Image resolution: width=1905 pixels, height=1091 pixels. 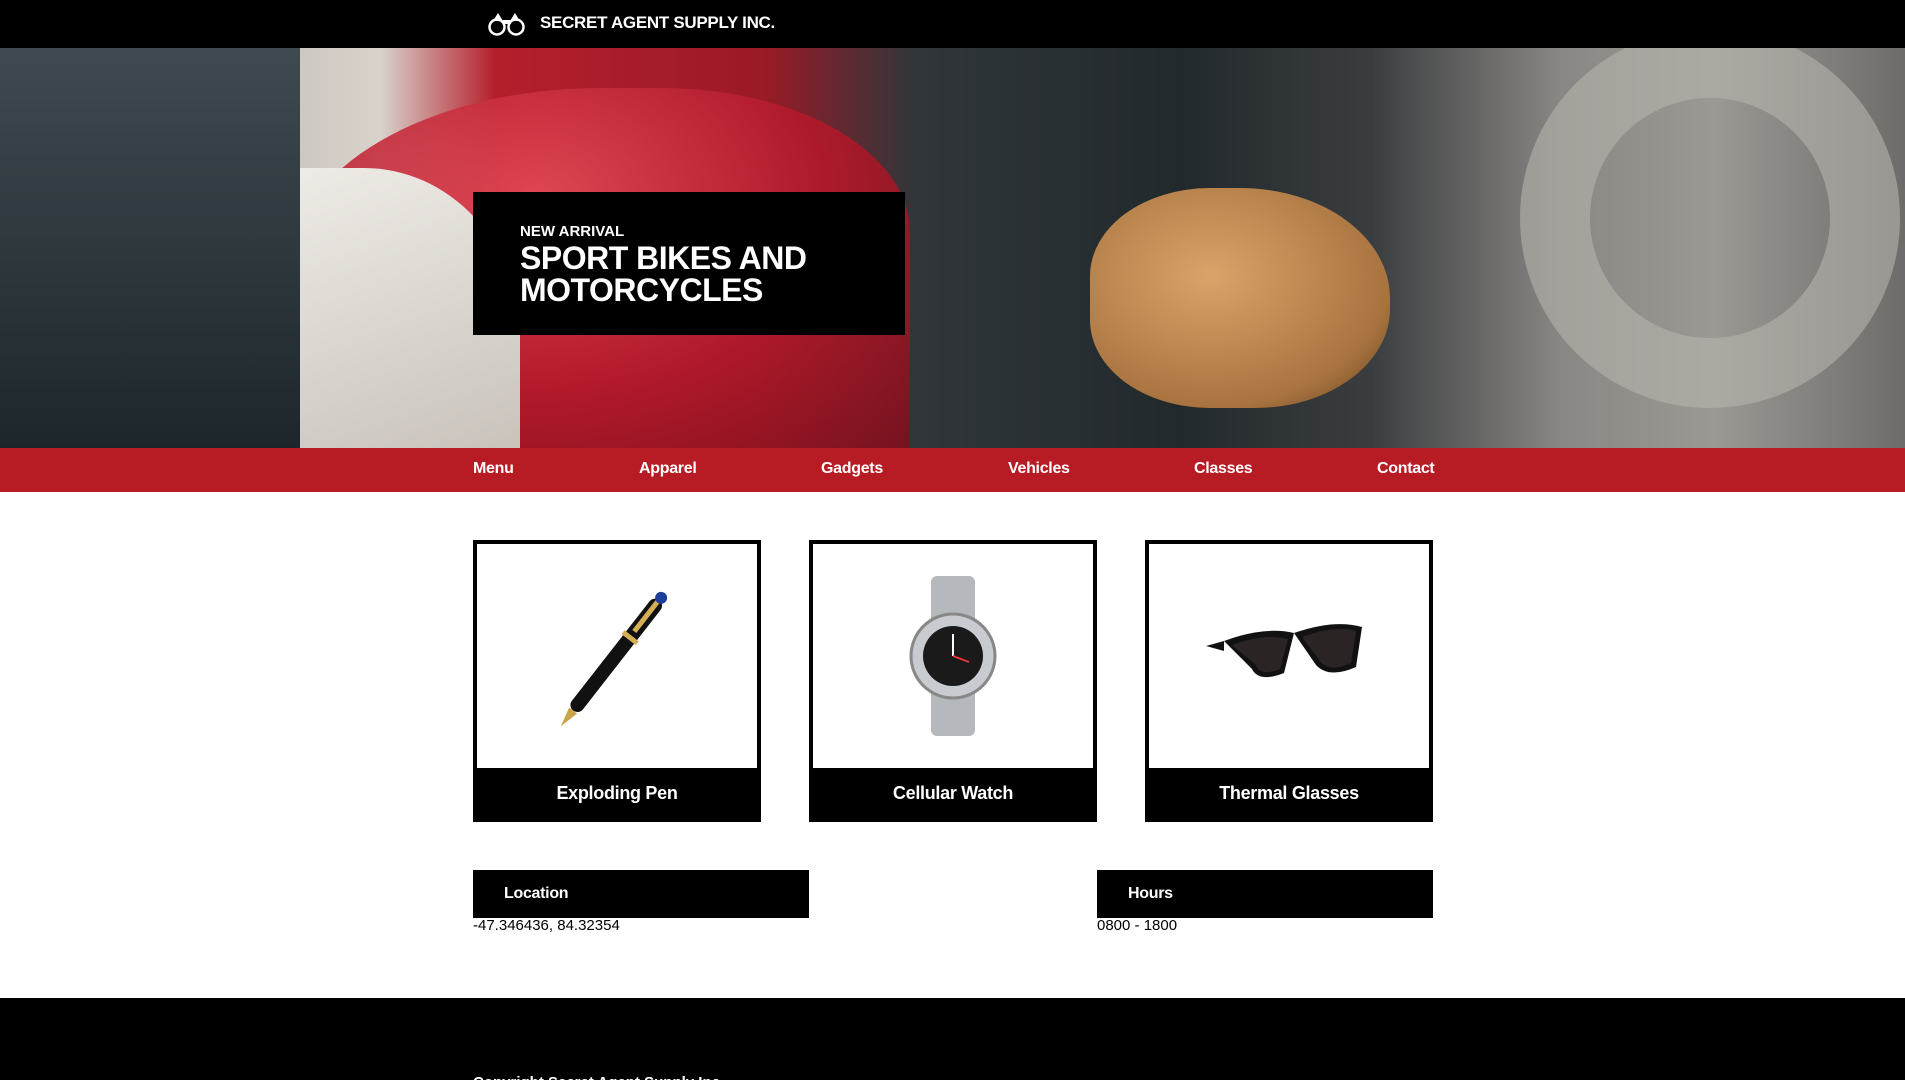 I want to click on product-card-watch: Cellular Watch, so click(x=953, y=681).